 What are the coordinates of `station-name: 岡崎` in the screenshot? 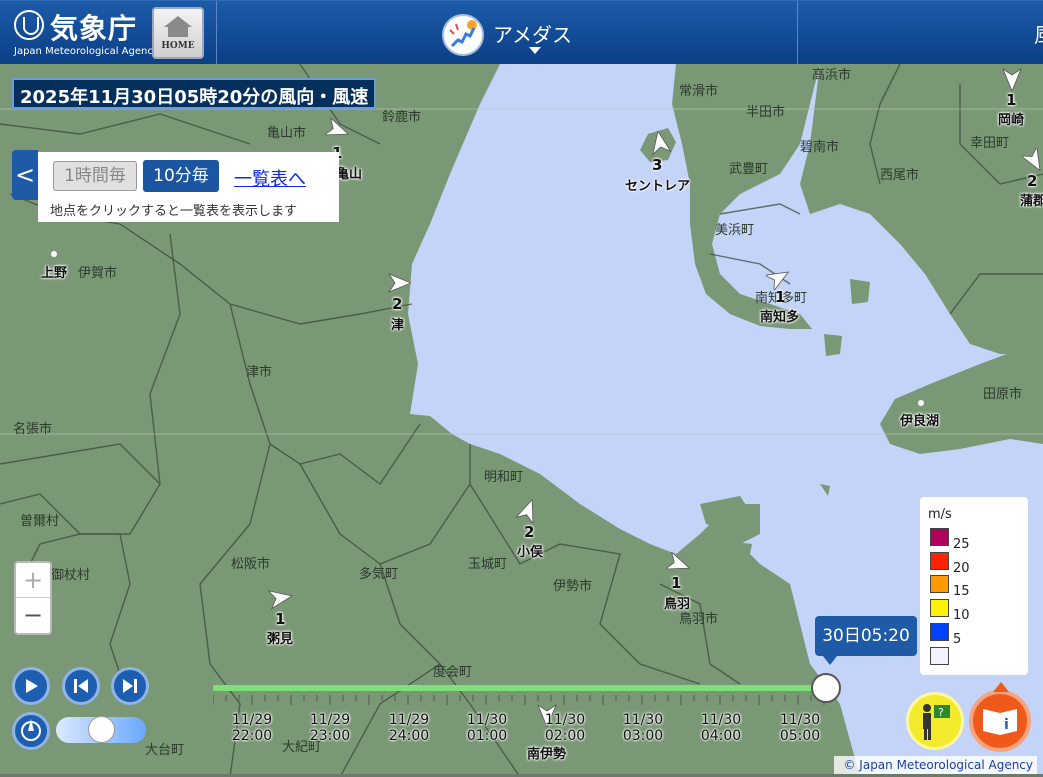 It's located at (1011, 118).